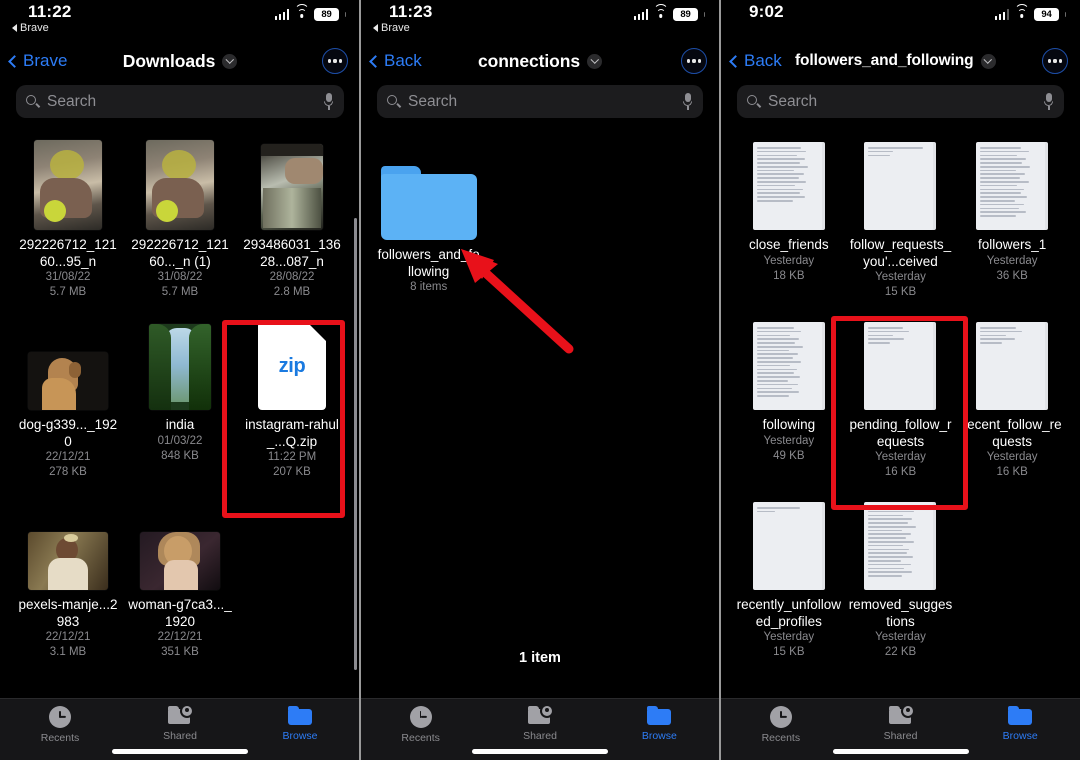  What do you see at coordinates (45, 60) in the screenshot?
I see `nav-back-label: Brave` at bounding box center [45, 60].